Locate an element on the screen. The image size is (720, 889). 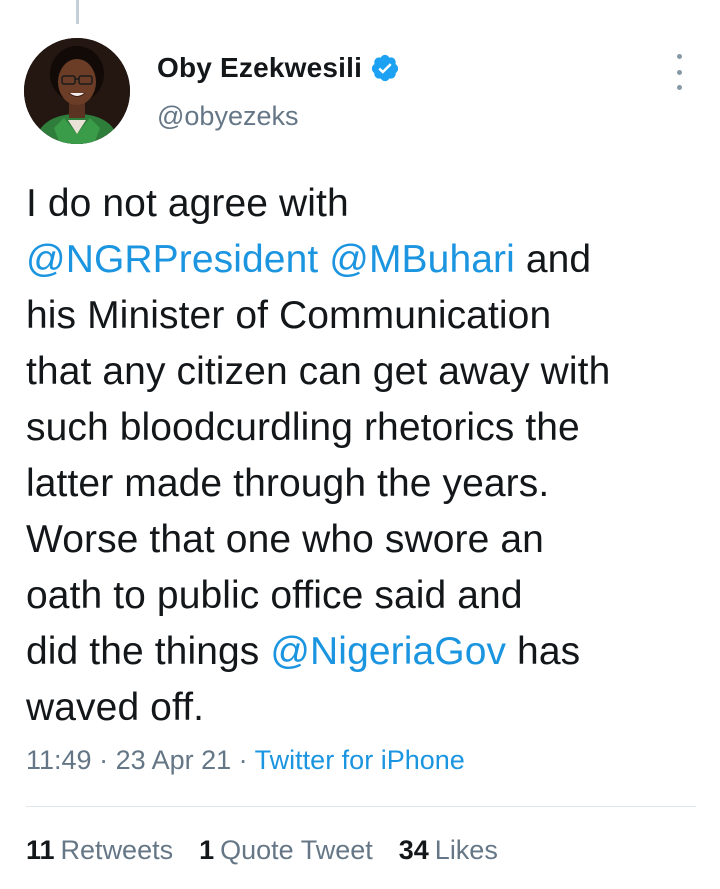
tweet-text-line: latter made through the years. is located at coordinates (361, 484).